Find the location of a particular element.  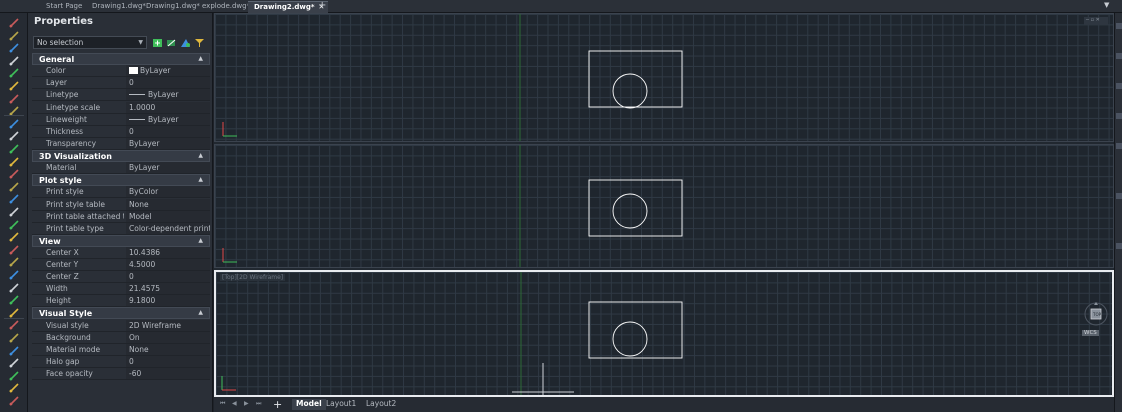

property-row: Visual style 2D Wireframe is located at coordinates (121, 325).